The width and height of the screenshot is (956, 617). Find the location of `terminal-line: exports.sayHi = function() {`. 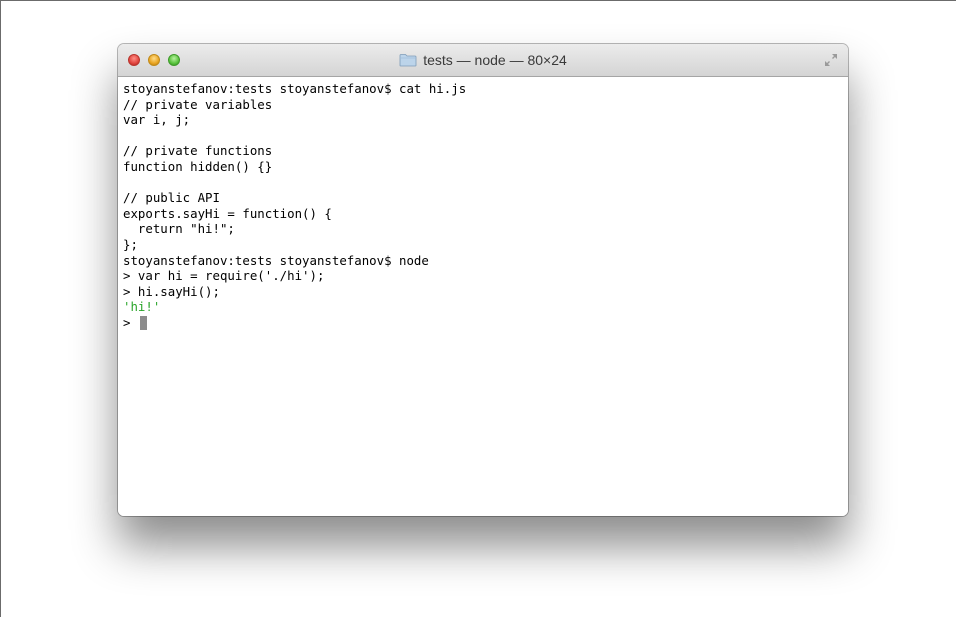

terminal-line: exports.sayHi = function() { is located at coordinates (227, 213).